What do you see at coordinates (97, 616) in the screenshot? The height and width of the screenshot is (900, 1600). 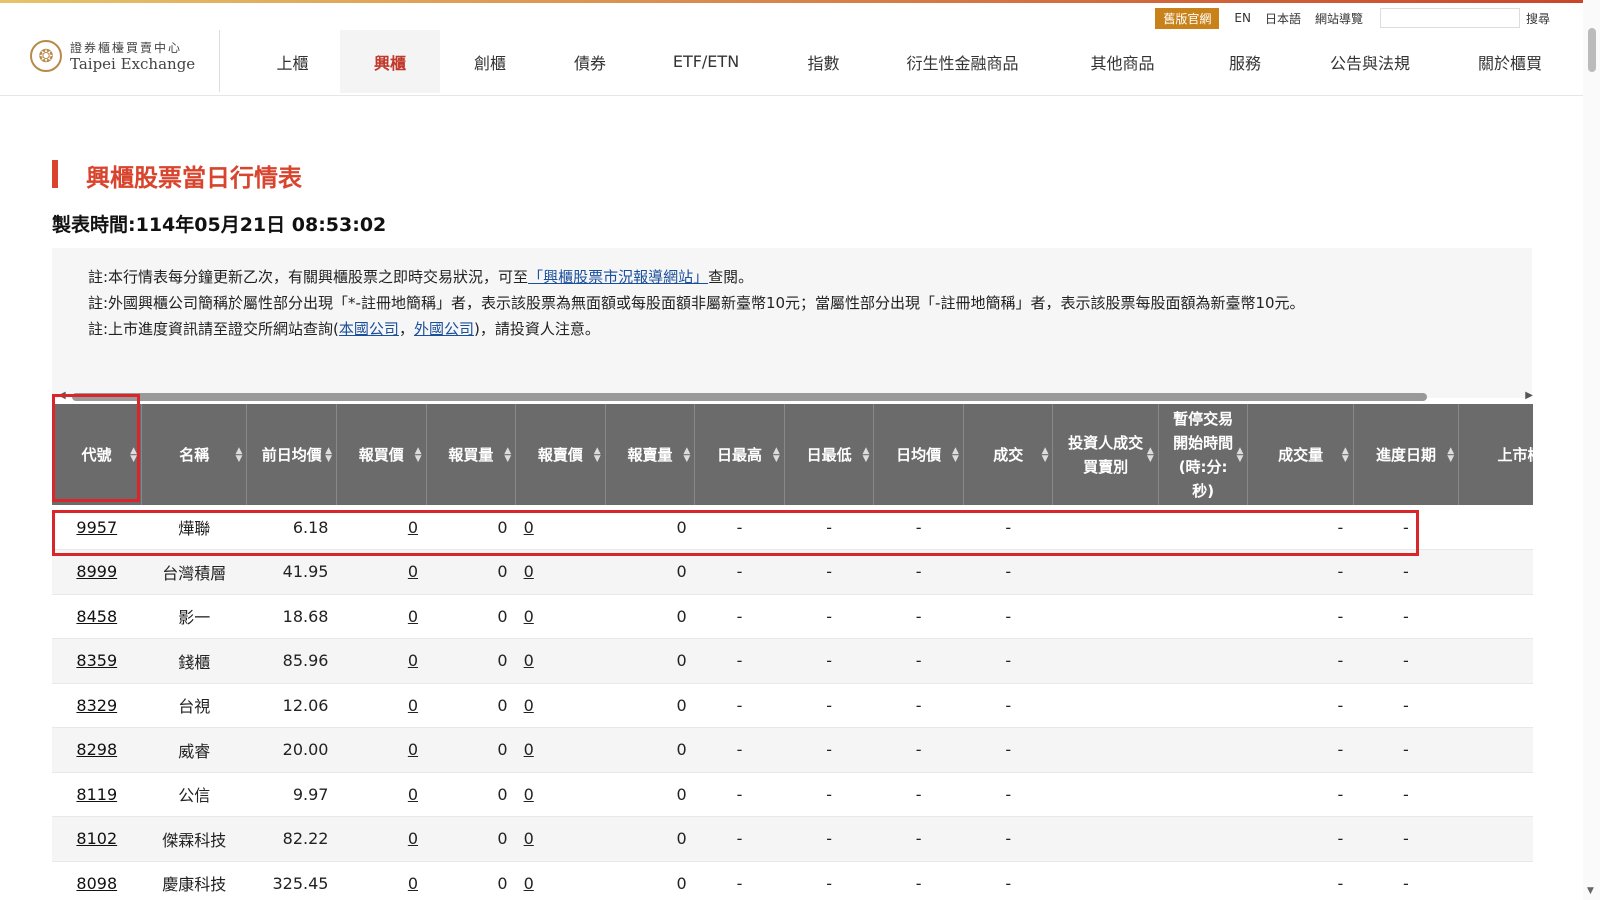 I see `stock-code-link: 8458` at bounding box center [97, 616].